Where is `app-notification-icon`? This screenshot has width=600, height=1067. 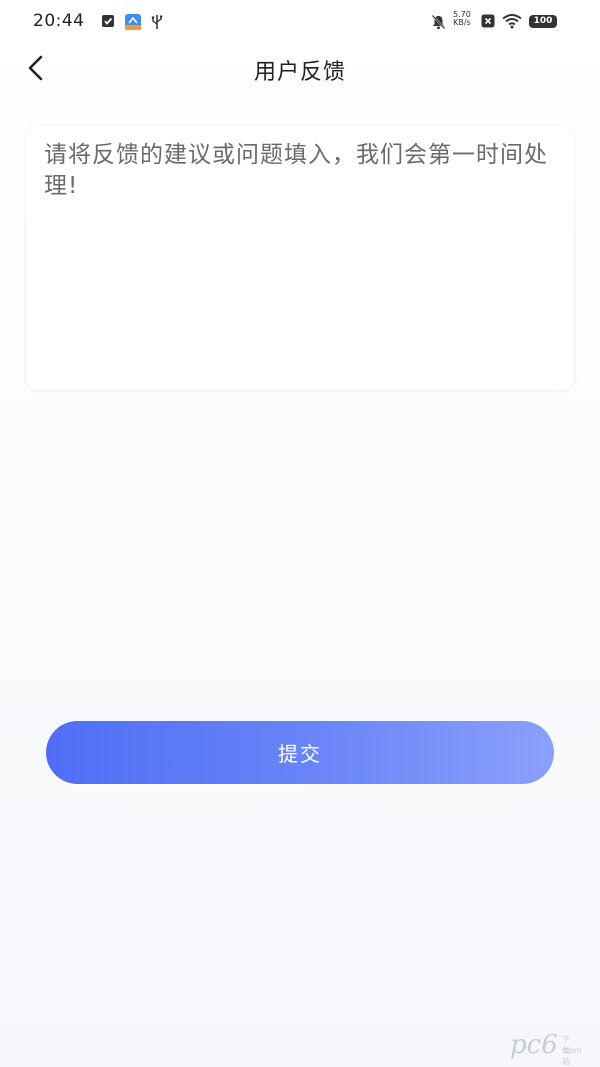
app-notification-icon is located at coordinates (133, 22).